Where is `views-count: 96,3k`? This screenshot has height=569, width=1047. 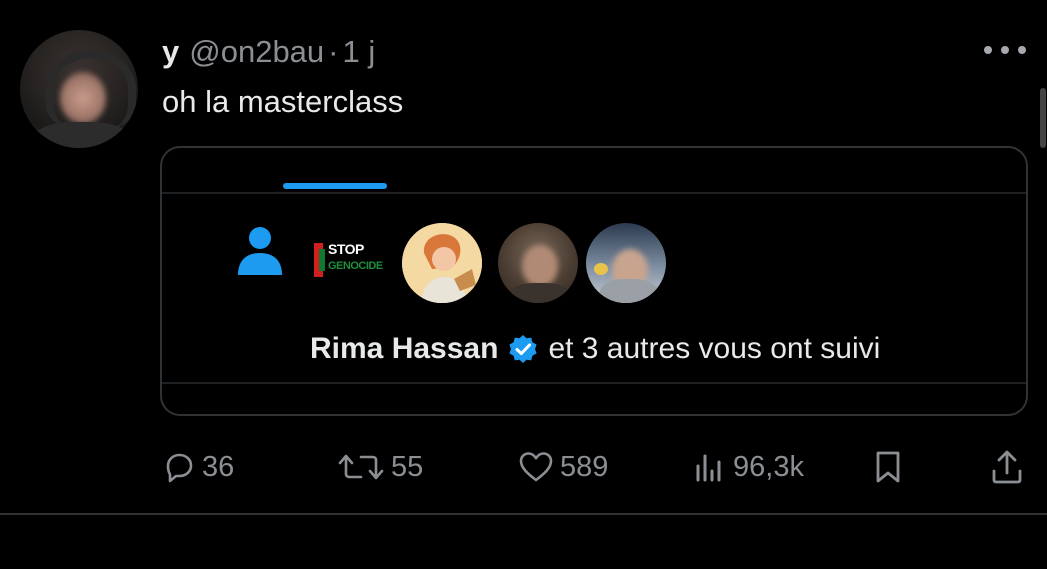 views-count: 96,3k is located at coordinates (768, 466).